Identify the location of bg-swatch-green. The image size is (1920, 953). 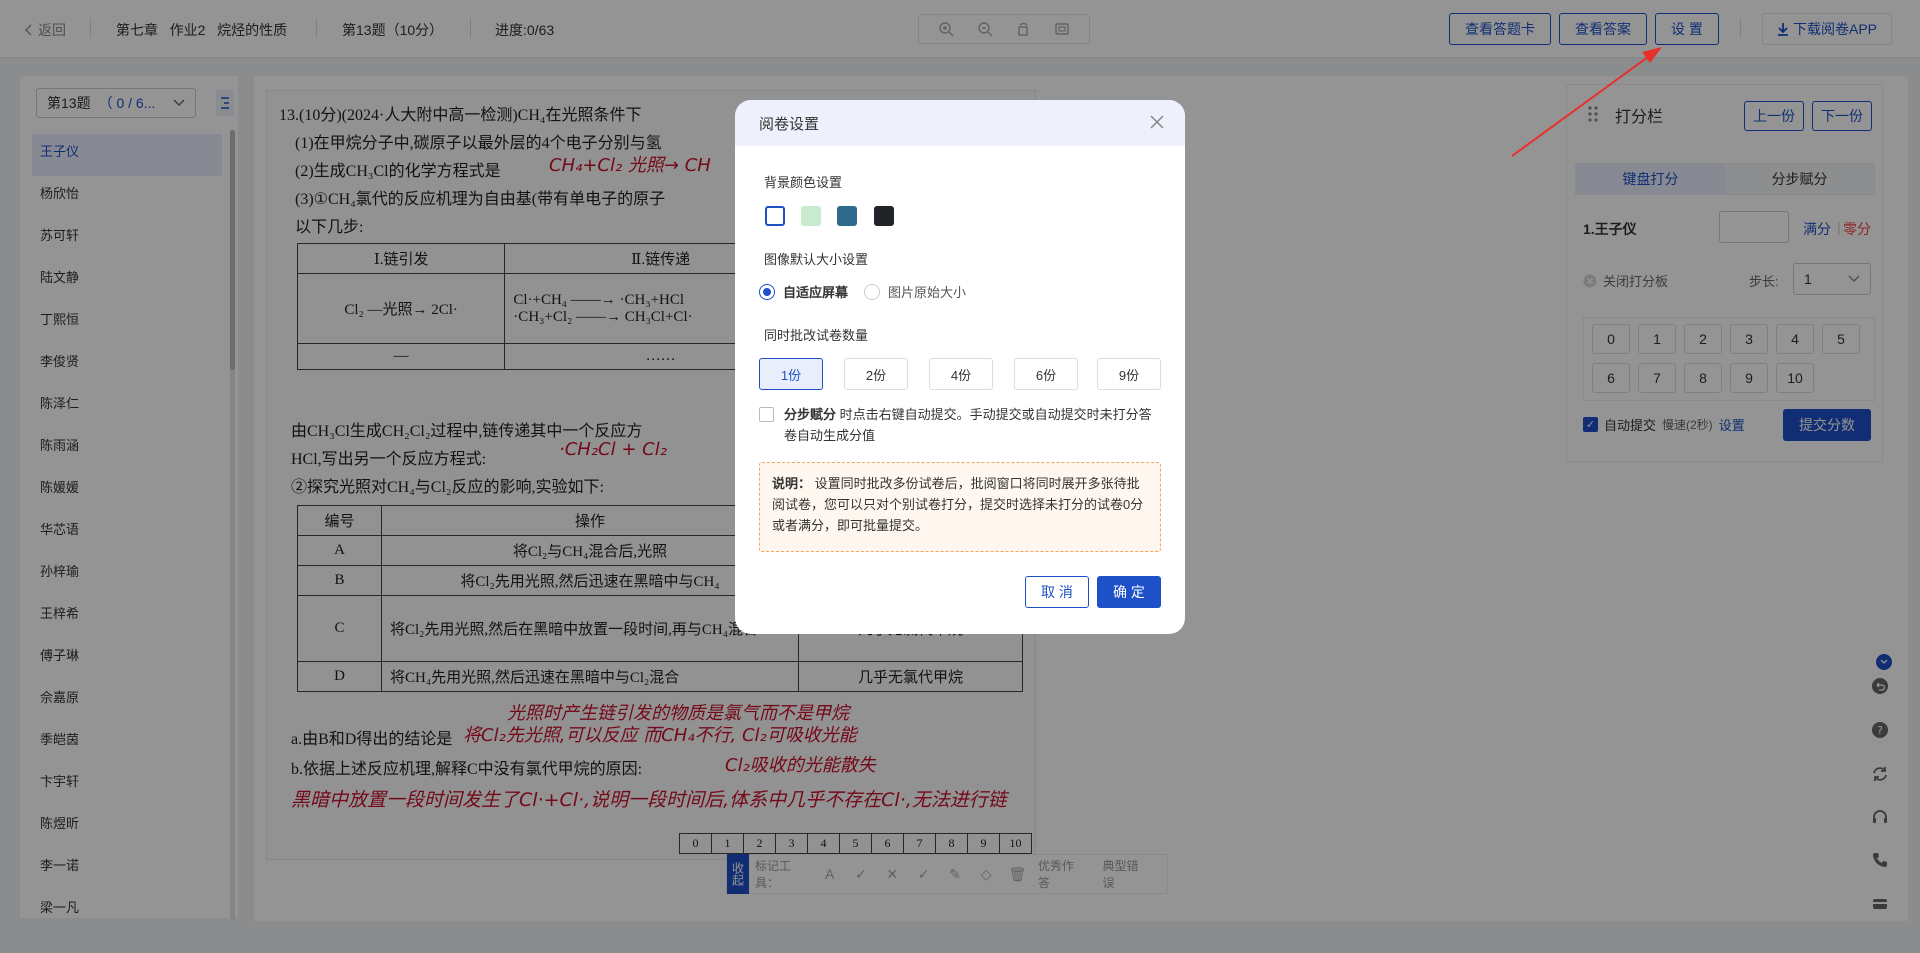
(811, 216).